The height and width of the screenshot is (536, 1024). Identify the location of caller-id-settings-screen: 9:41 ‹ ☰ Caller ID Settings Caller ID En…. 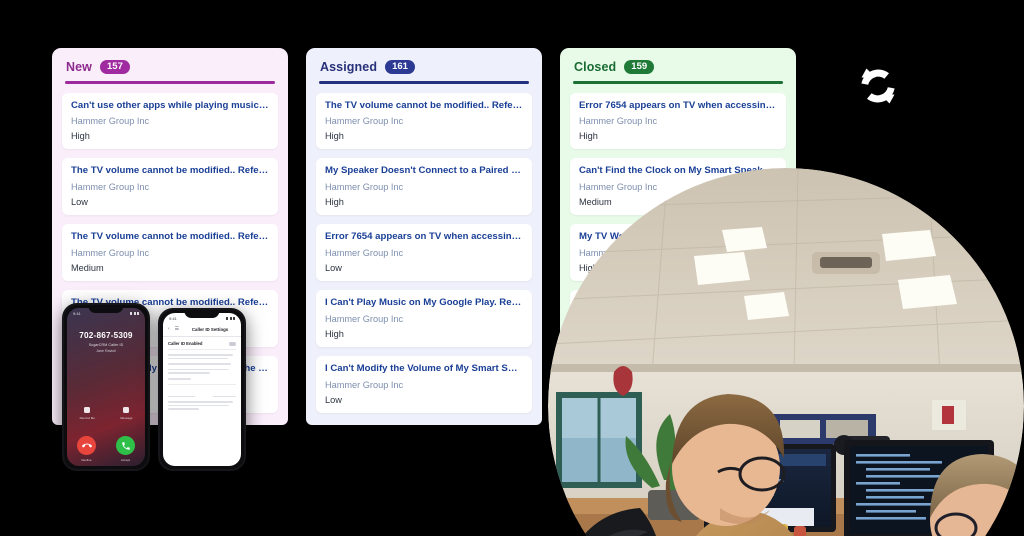
(202, 389).